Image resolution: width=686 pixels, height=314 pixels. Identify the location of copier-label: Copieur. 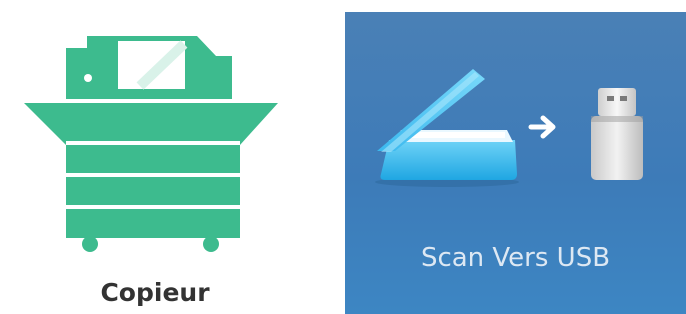
(155, 292).